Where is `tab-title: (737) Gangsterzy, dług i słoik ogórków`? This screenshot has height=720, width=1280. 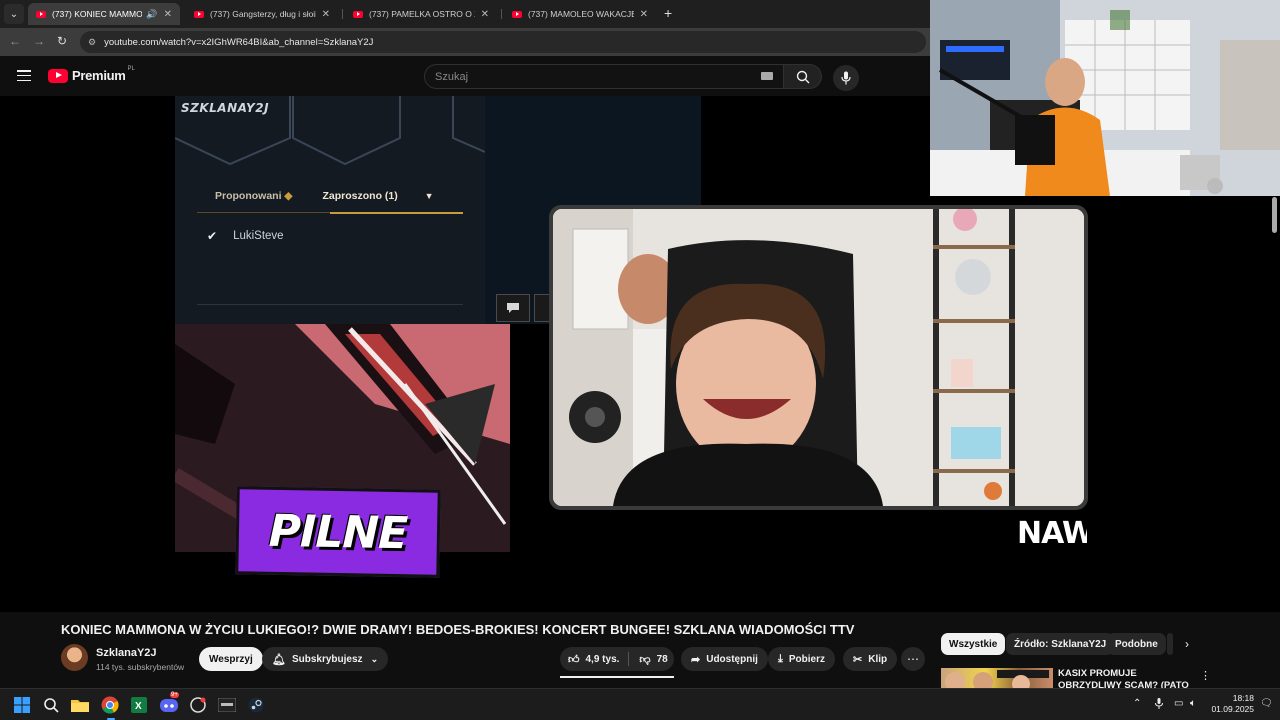
tab-title: (737) Gangsterzy, dług i słoik ogórków is located at coordinates (263, 14).